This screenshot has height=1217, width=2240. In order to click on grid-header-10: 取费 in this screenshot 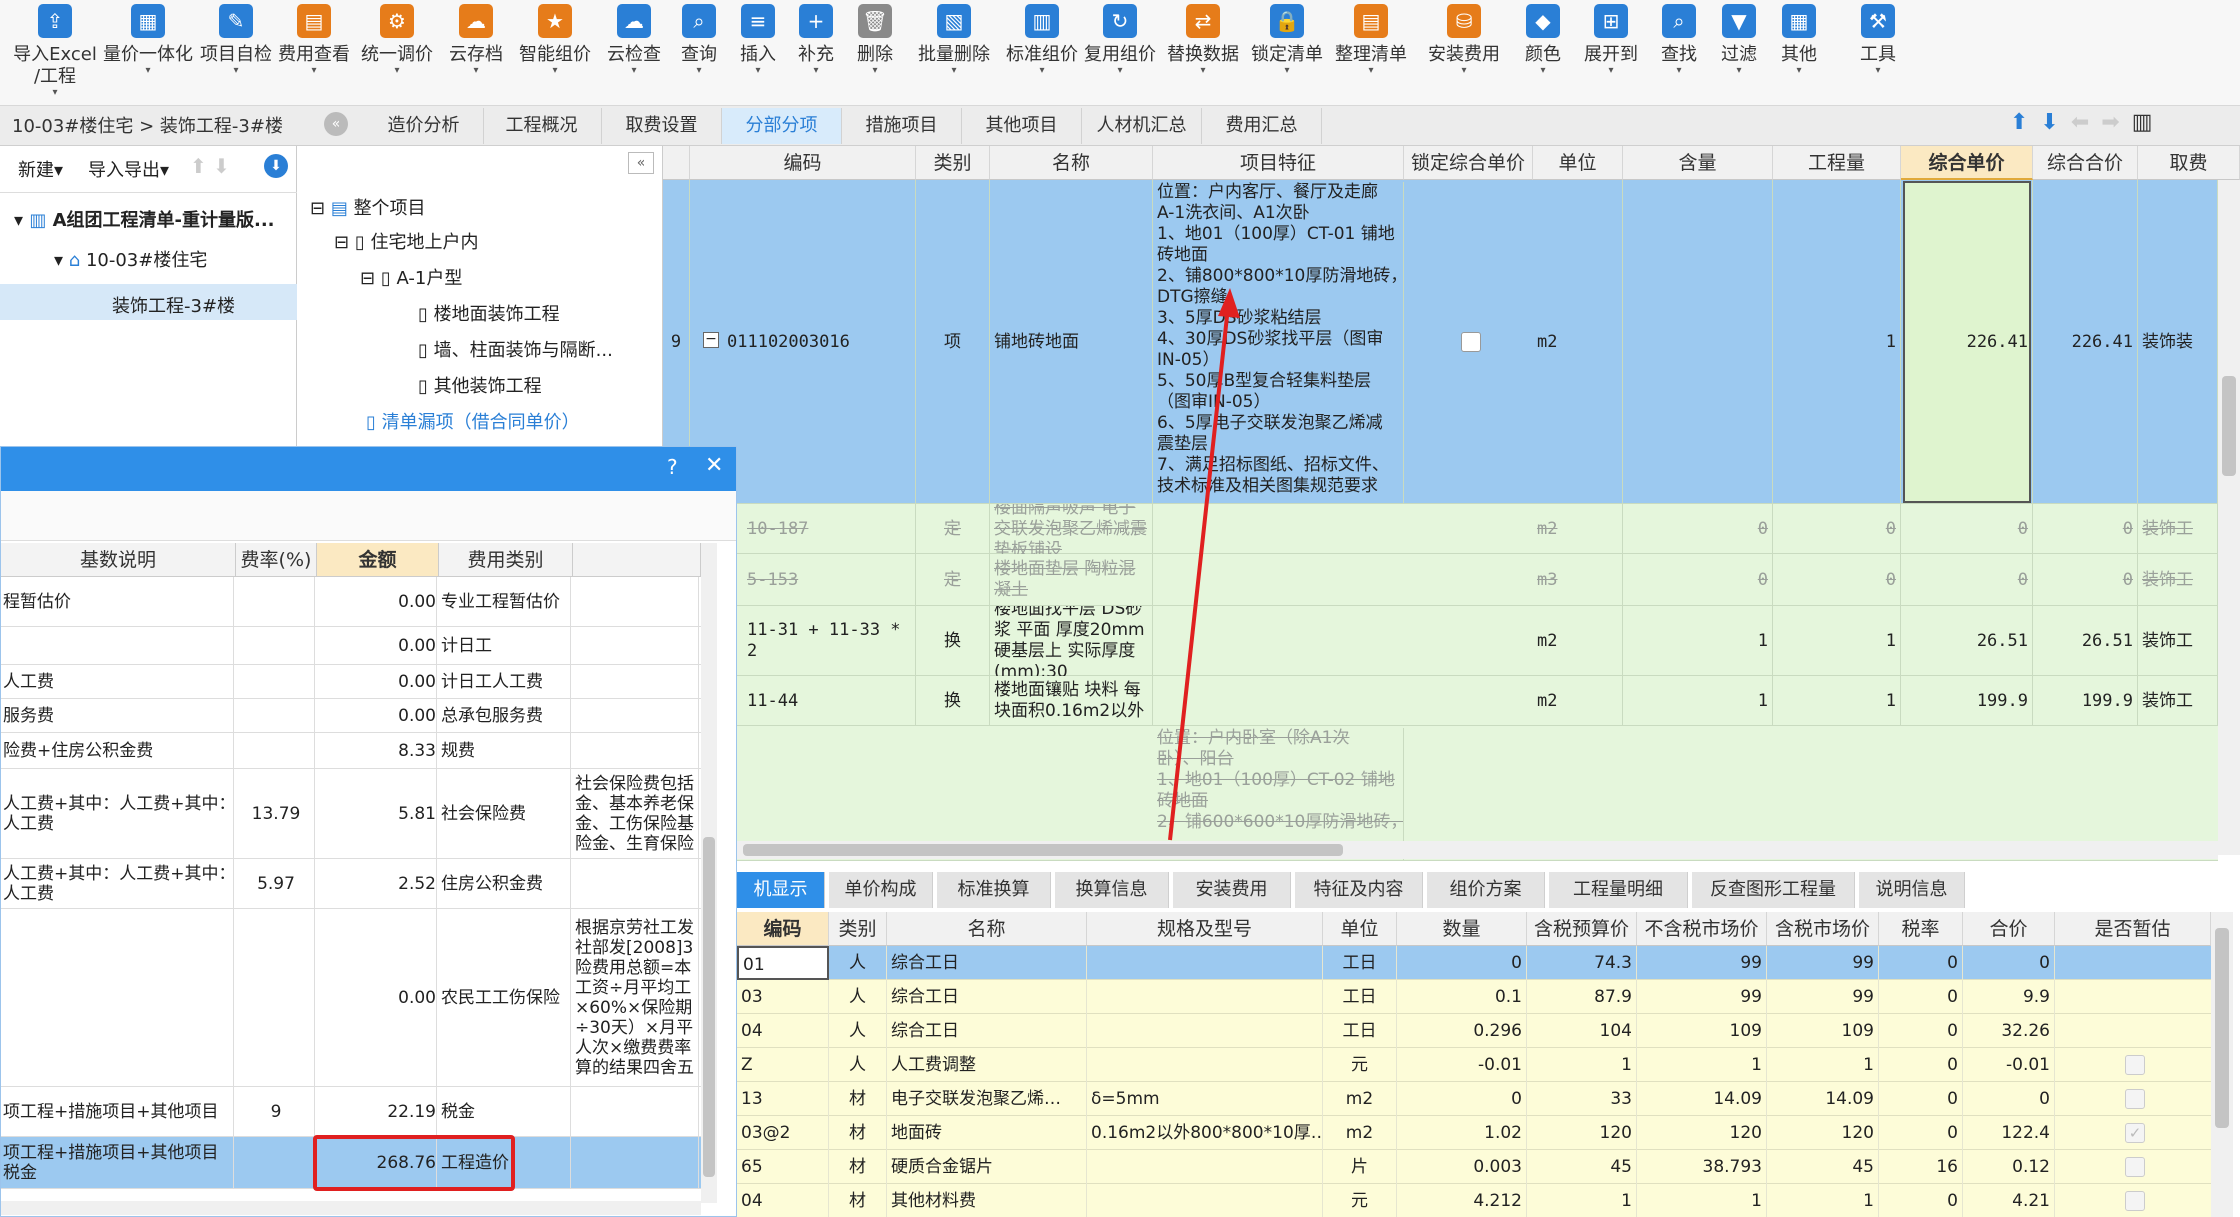, I will do `click(2189, 163)`.